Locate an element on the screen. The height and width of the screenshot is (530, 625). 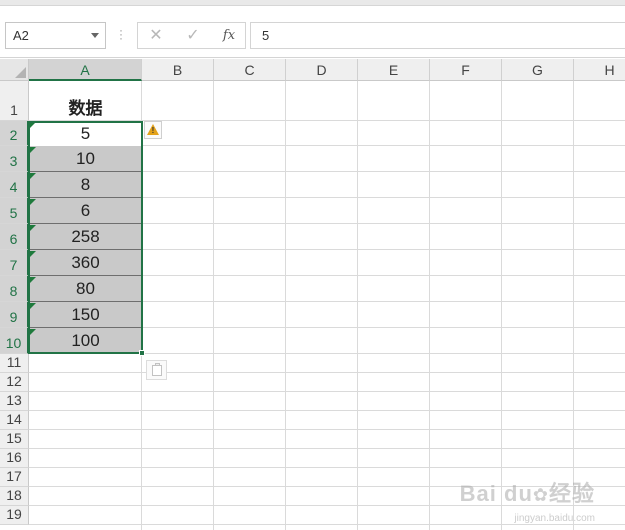
cancel-icon: ✕ is located at coordinates (156, 36).